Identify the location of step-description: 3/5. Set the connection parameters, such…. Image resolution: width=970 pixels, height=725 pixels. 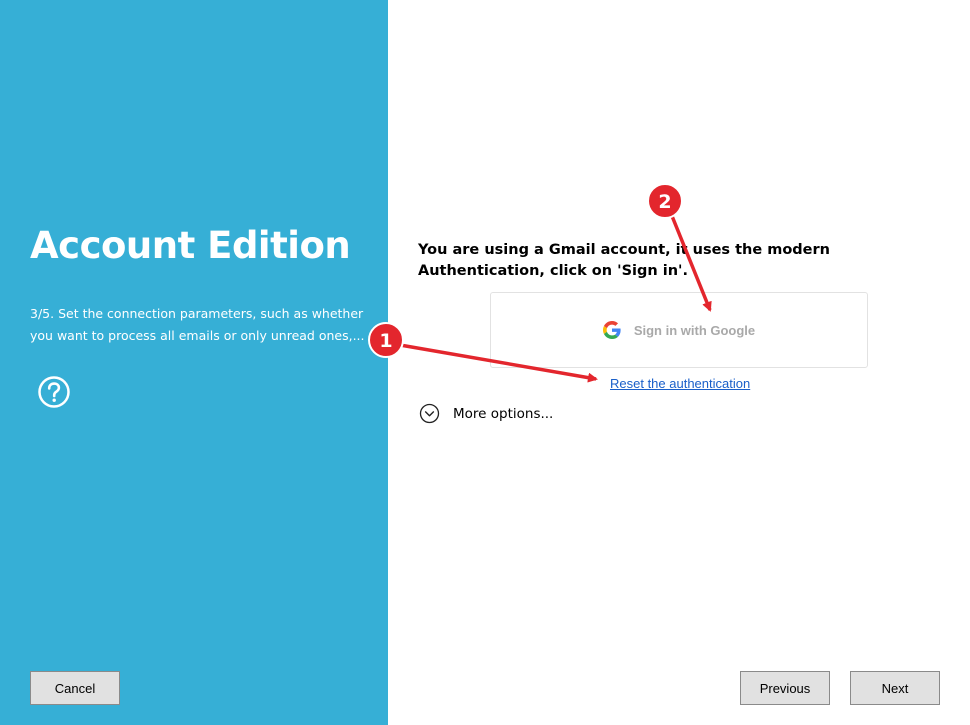
(197, 324).